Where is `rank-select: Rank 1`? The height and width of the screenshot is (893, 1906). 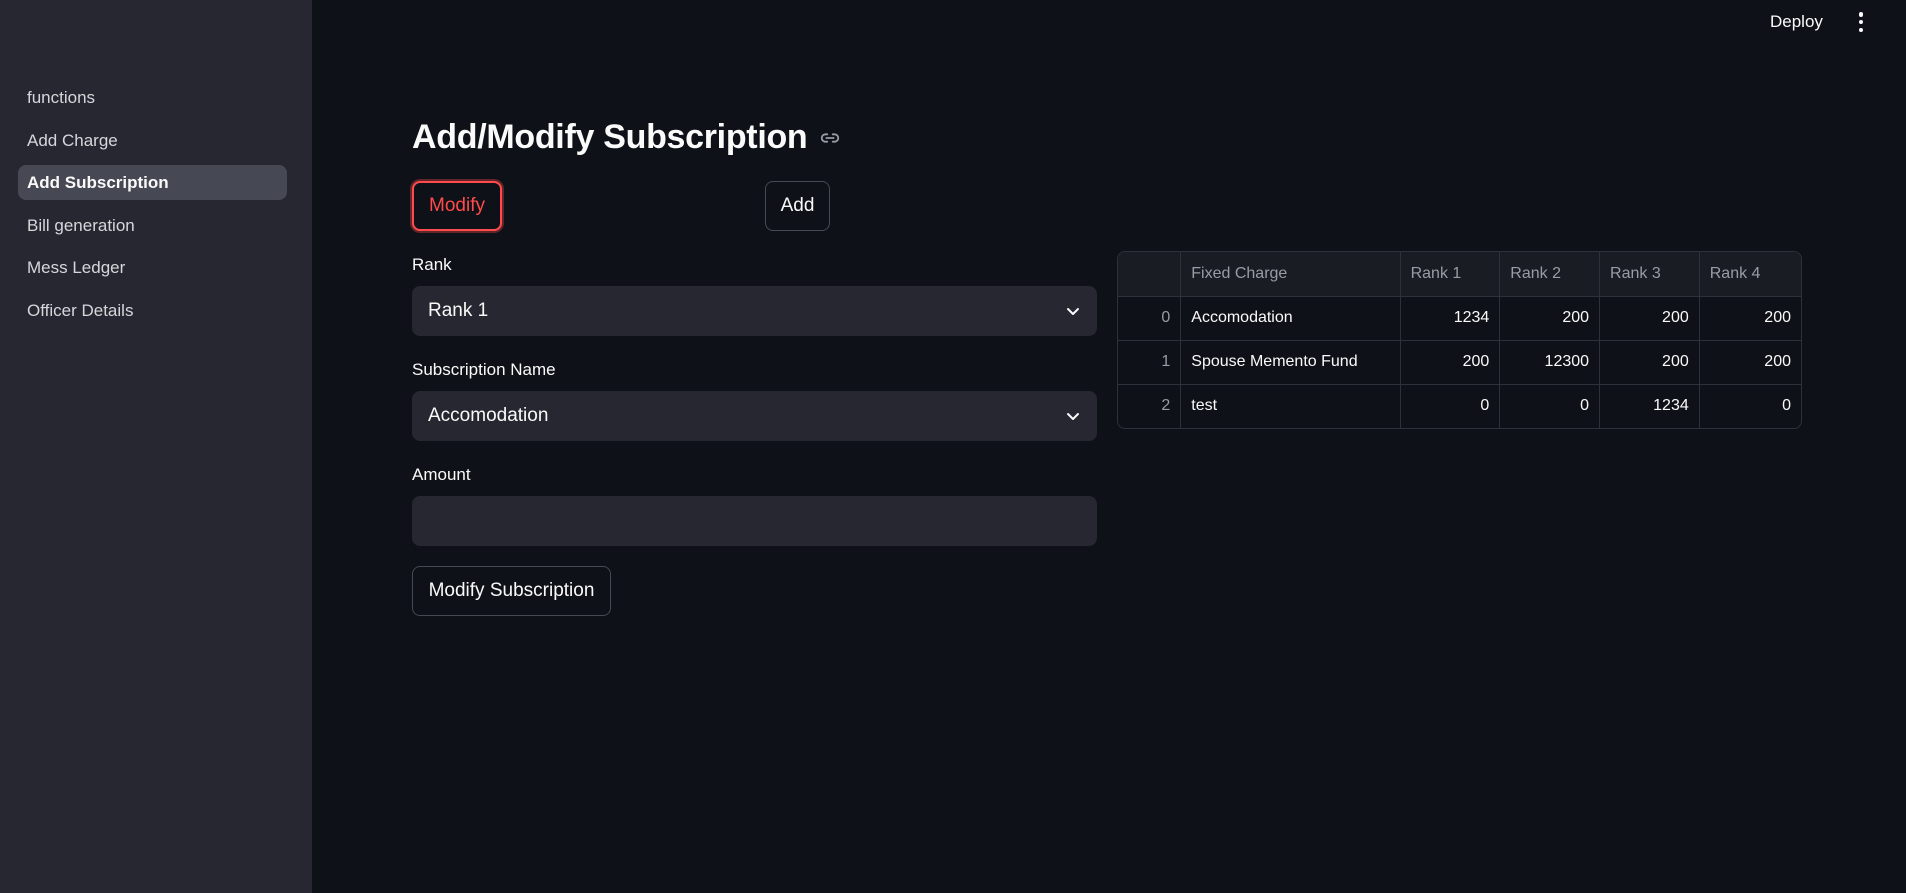 rank-select: Rank 1 is located at coordinates (754, 311).